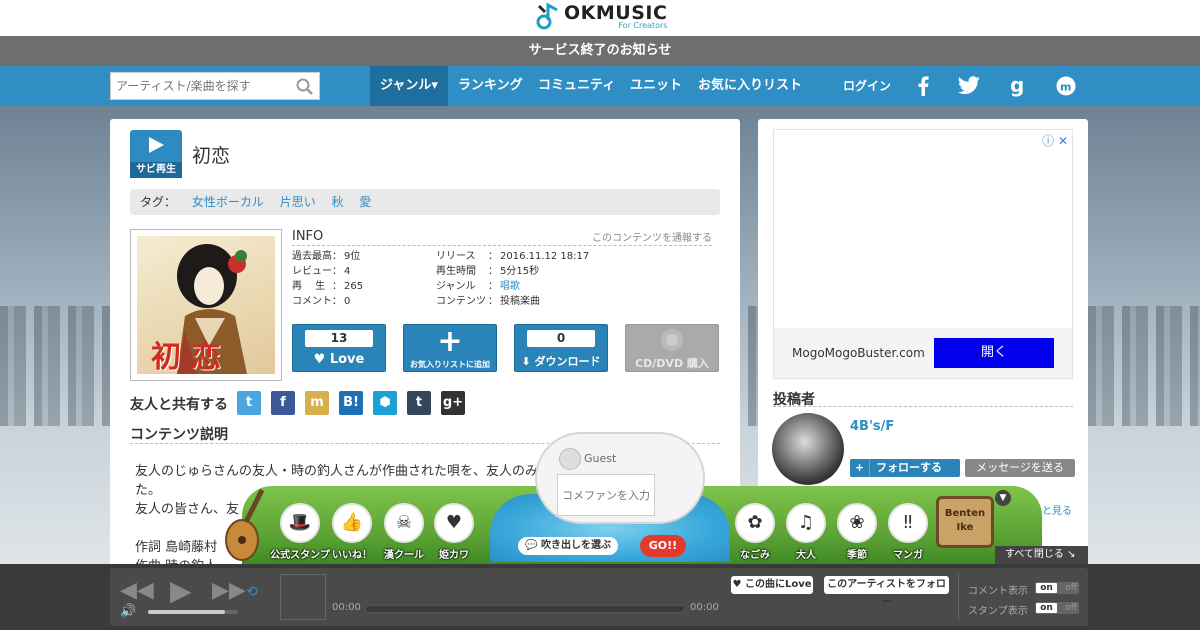 Image resolution: width=1200 pixels, height=630 pixels. Describe the element at coordinates (872, 426) in the screenshot. I see `poster-name: 4B's/F` at that location.